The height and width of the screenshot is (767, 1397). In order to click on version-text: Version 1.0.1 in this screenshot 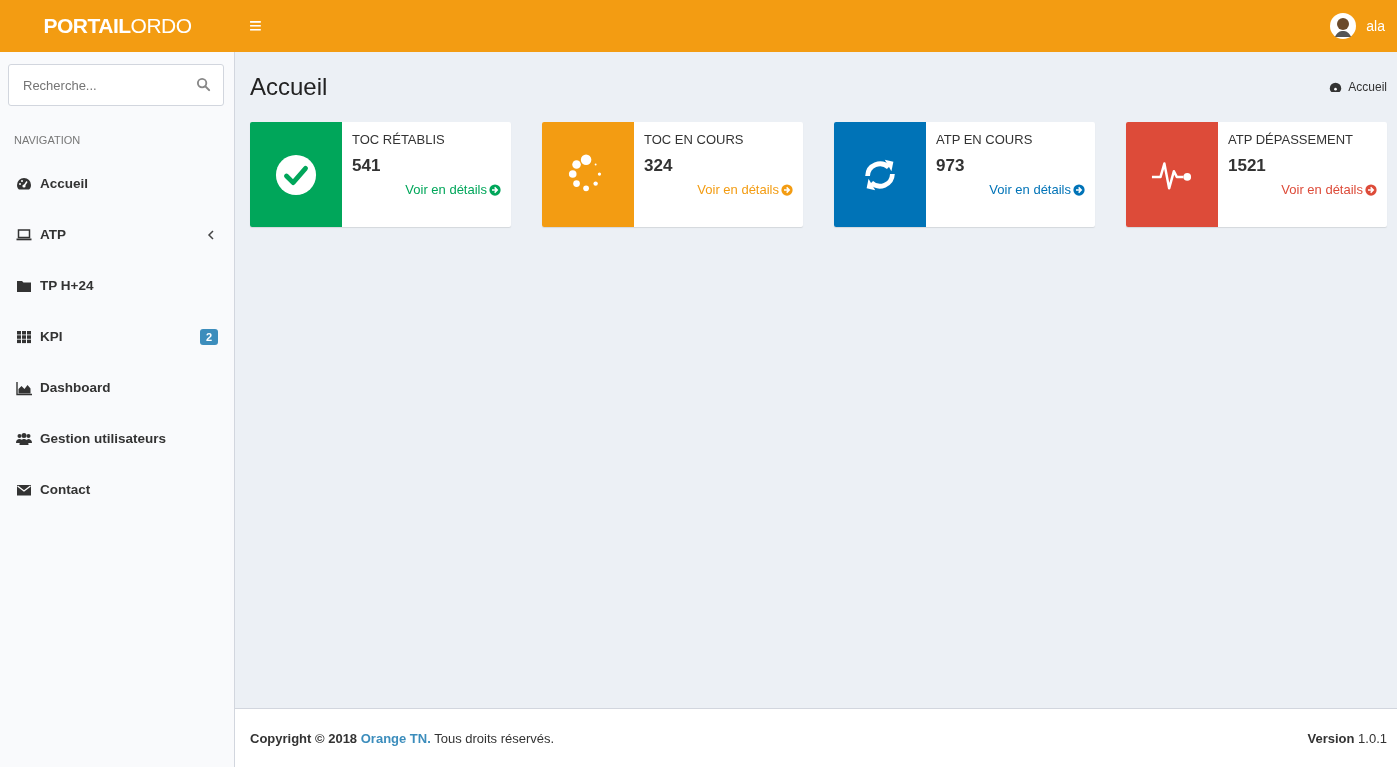, I will do `click(1347, 738)`.